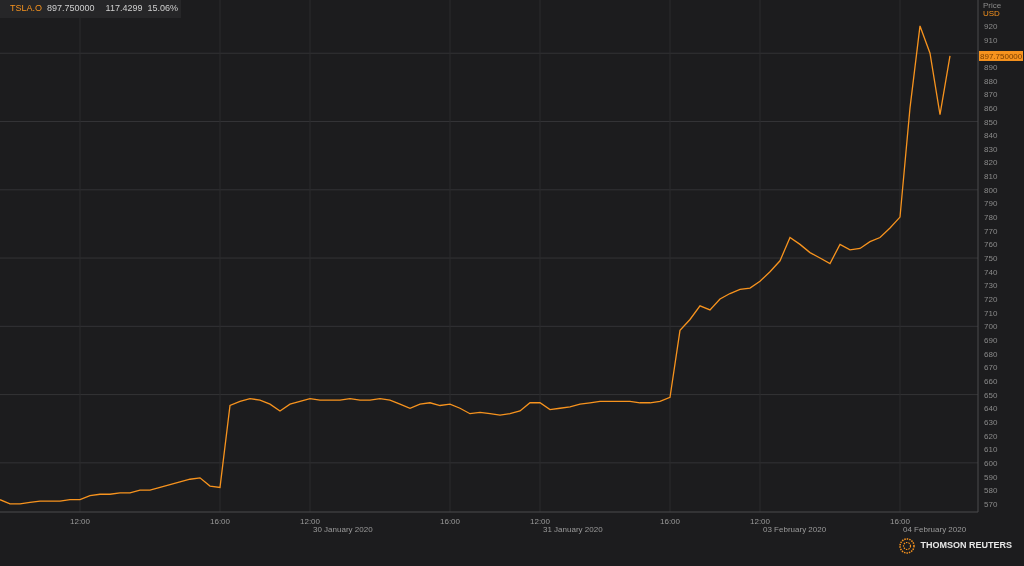  I want to click on y-tick-label: 600, so click(991, 463).